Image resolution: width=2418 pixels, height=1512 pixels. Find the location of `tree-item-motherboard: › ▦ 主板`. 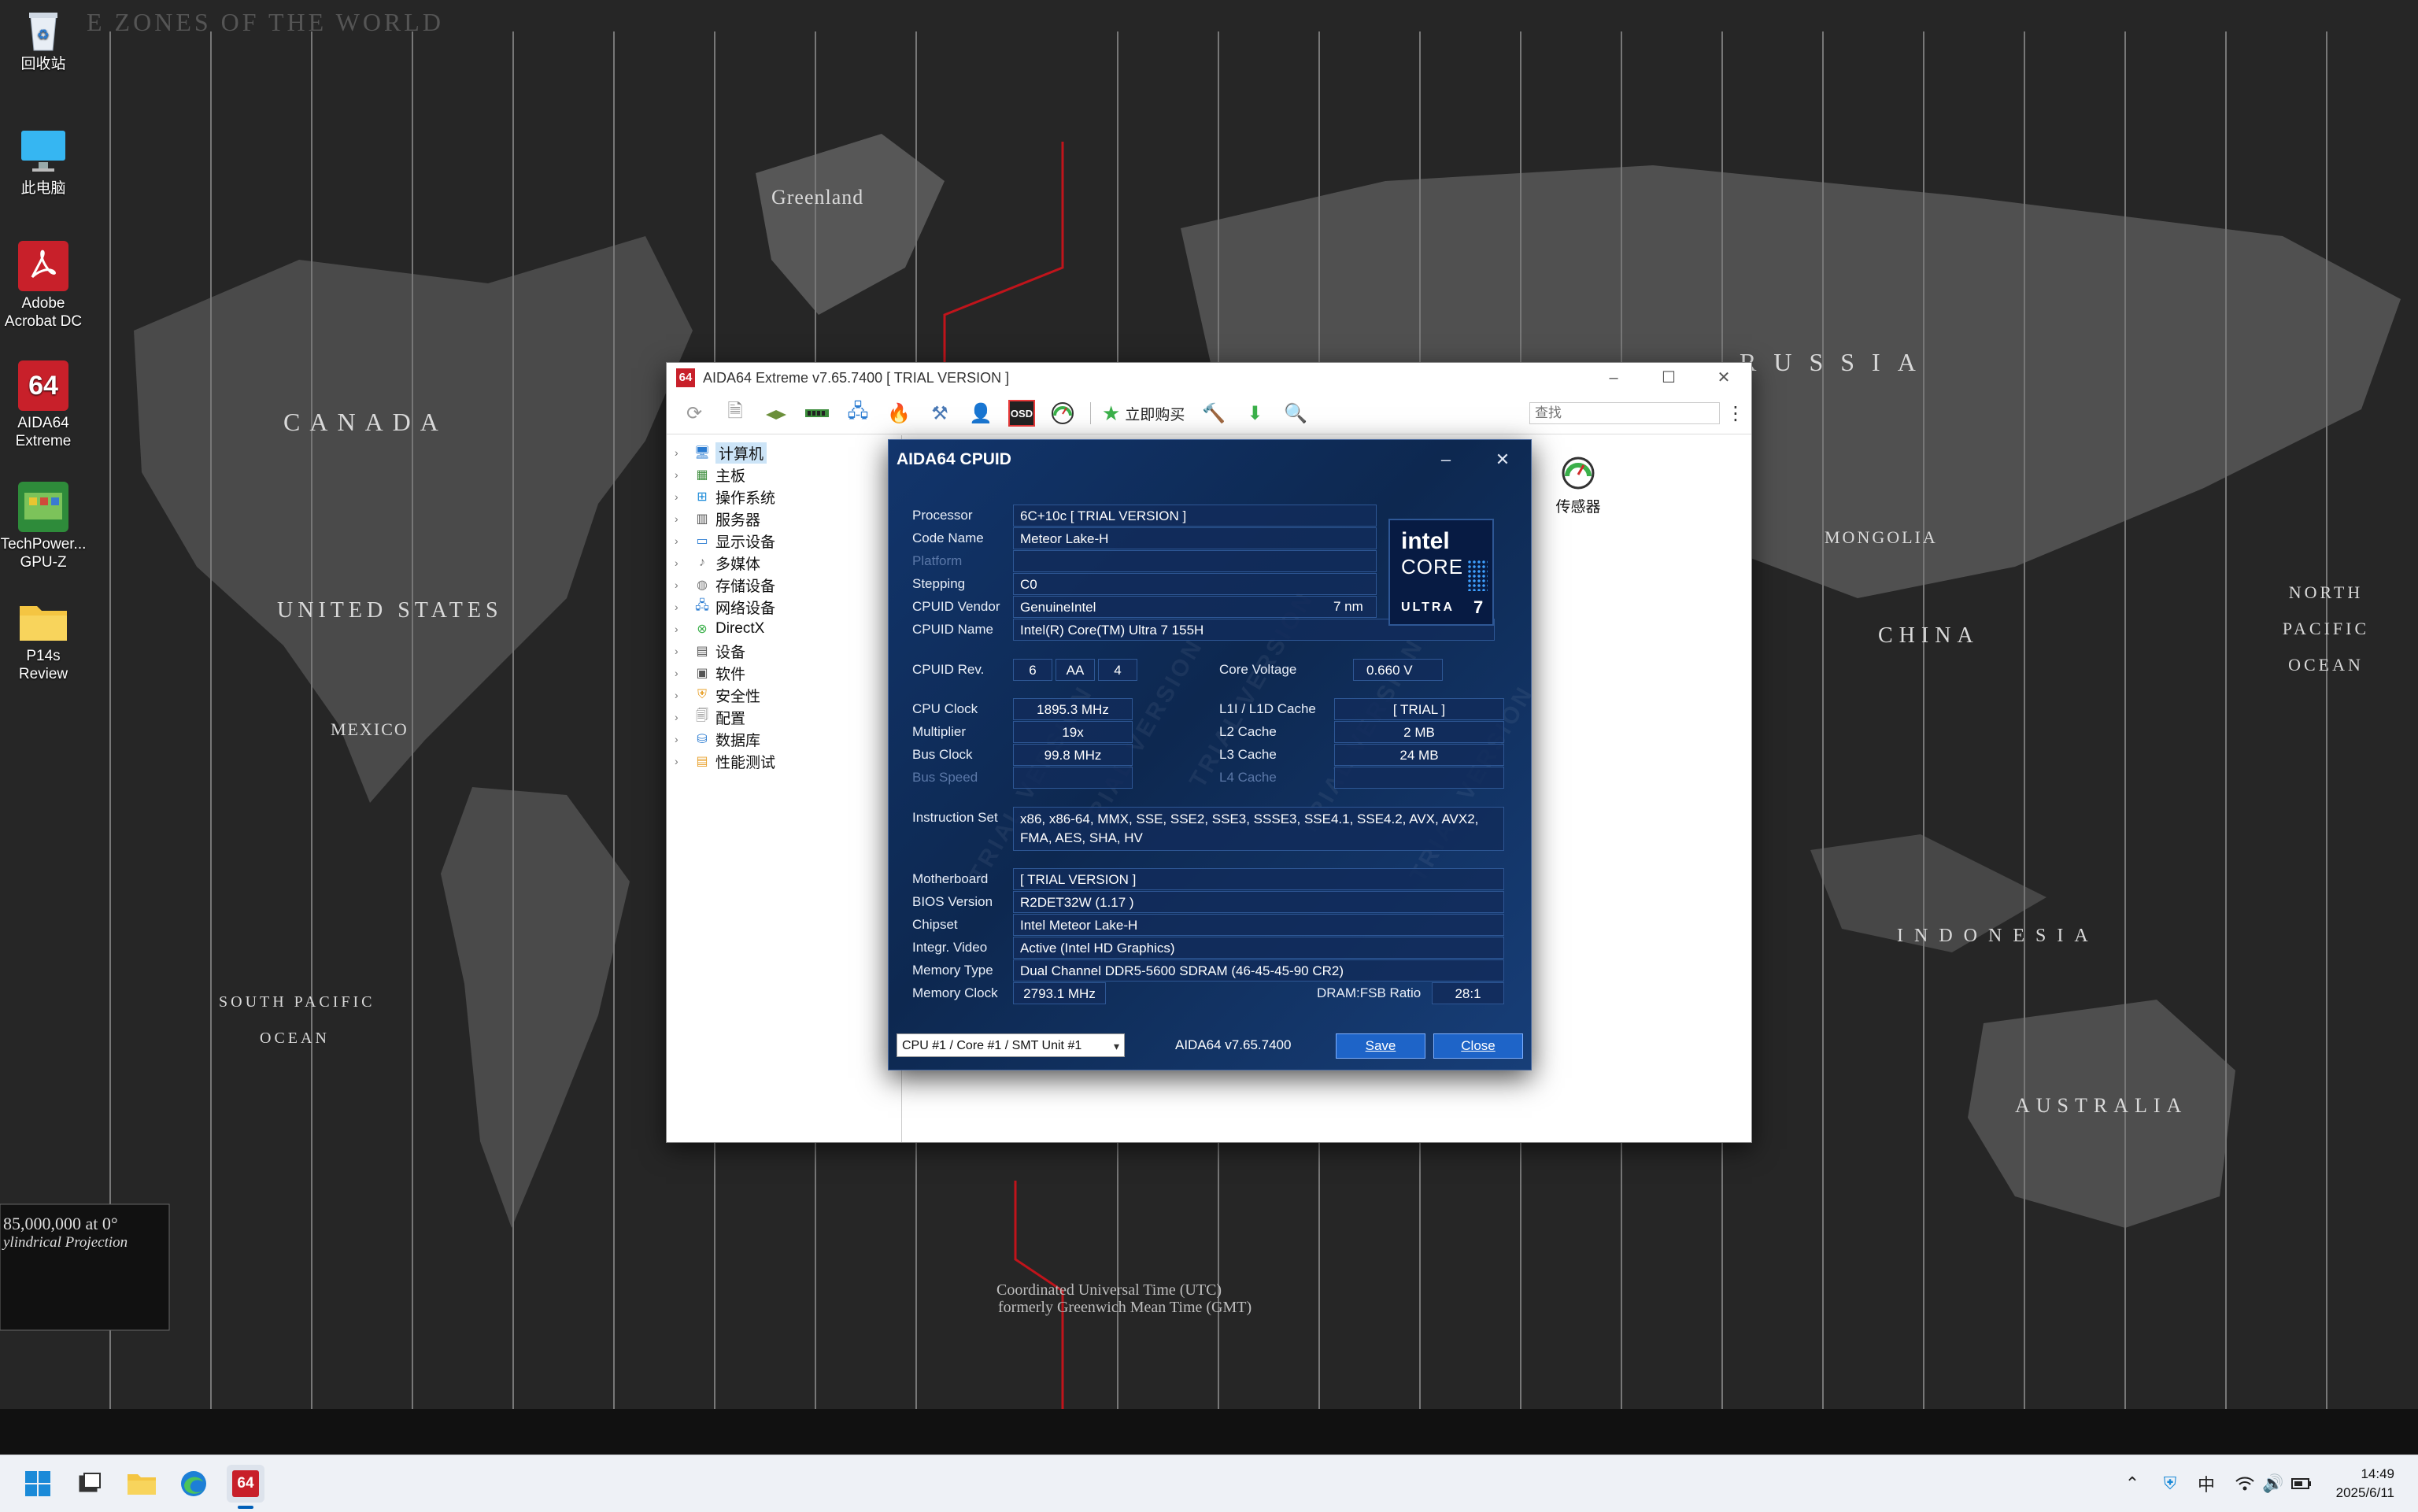

tree-item-motherboard: › ▦ 主板 is located at coordinates (784, 475).